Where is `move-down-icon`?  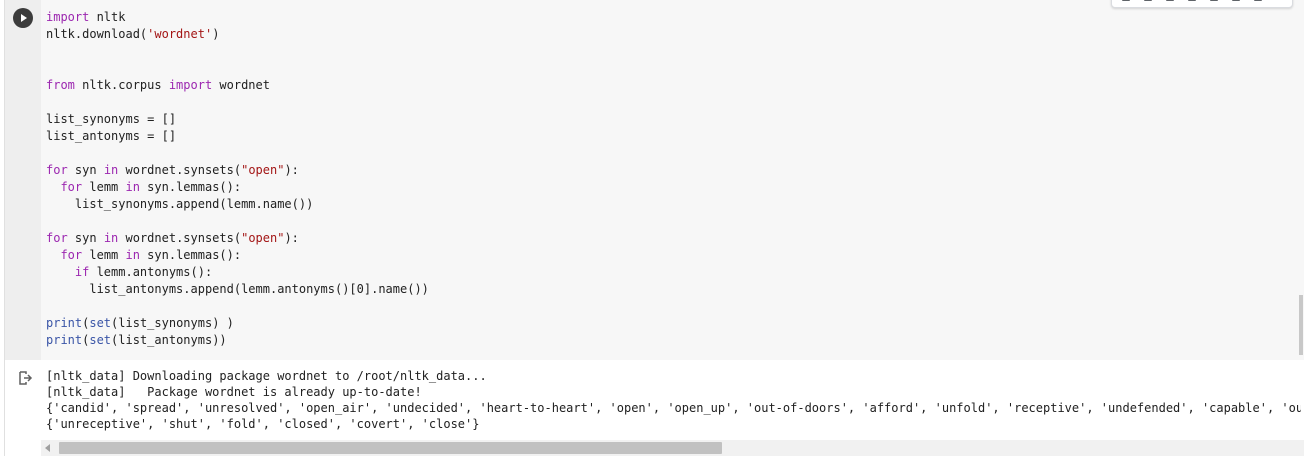
move-down-icon is located at coordinates (1148, 0).